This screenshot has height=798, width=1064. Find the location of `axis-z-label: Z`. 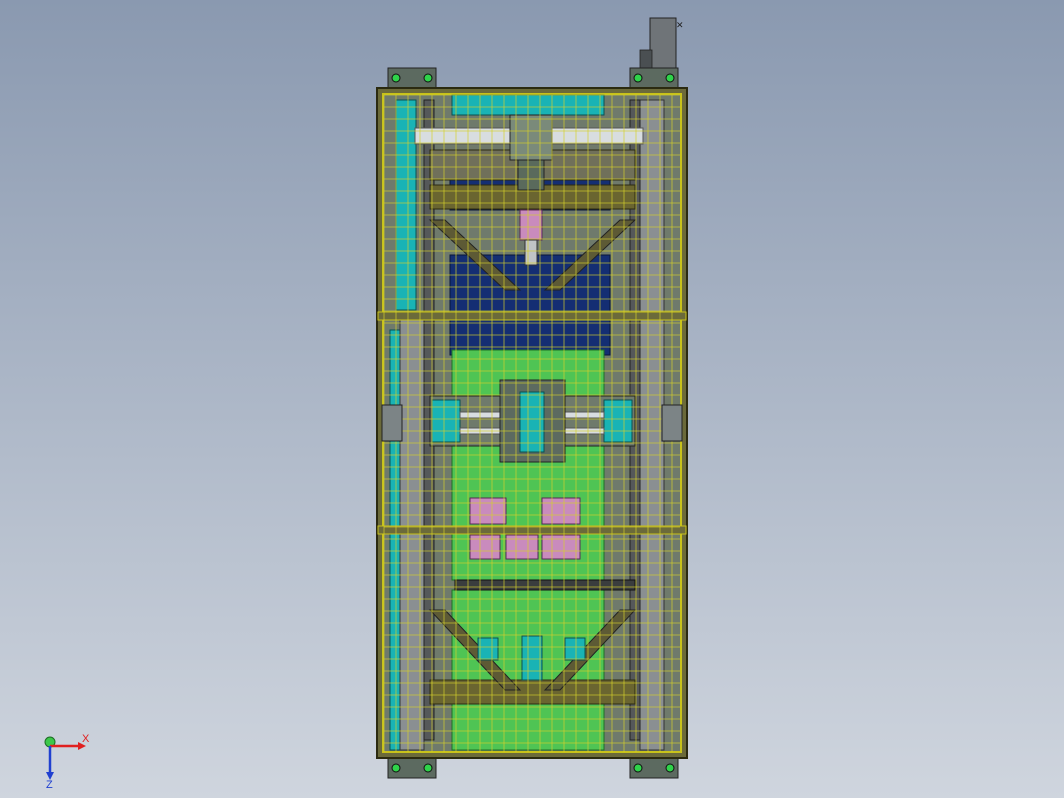

axis-z-label: Z is located at coordinates (49, 783).